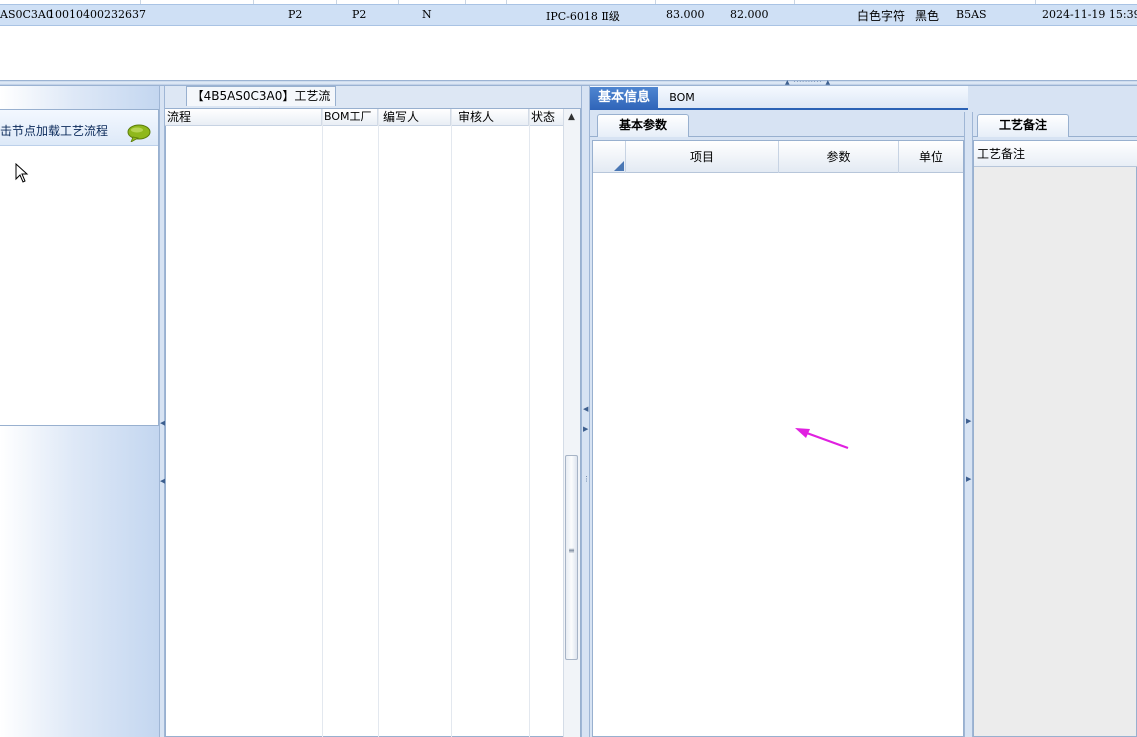  What do you see at coordinates (968, 424) in the screenshot?
I see `right-collapse-bar: ▶ ▶` at bounding box center [968, 424].